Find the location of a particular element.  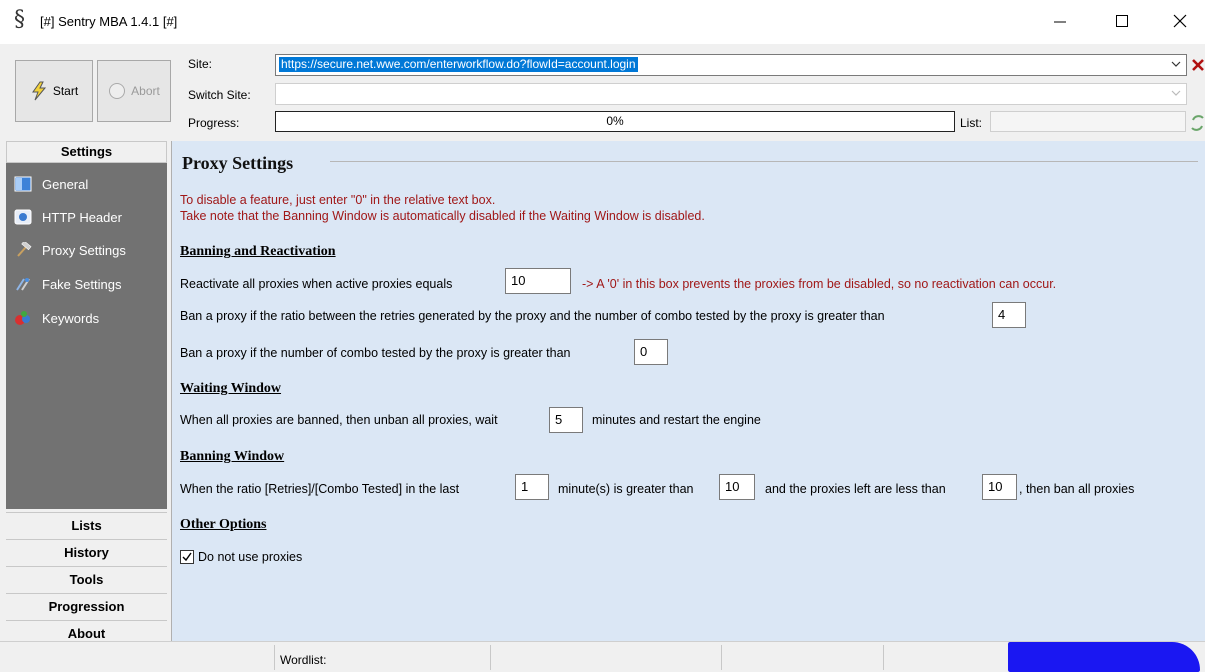

sidebar-item-proxy-settings: Proxy Settings is located at coordinates (86, 250).